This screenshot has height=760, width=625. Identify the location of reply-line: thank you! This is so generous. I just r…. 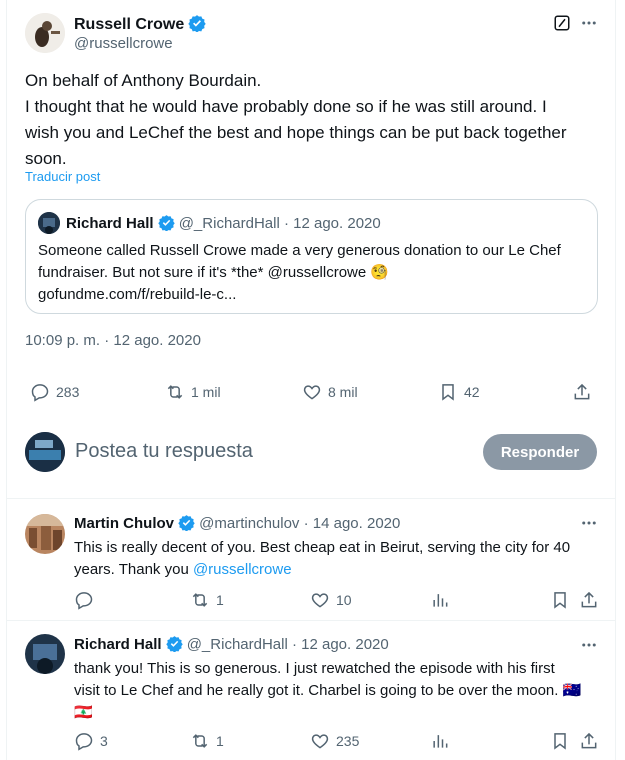
(314, 668).